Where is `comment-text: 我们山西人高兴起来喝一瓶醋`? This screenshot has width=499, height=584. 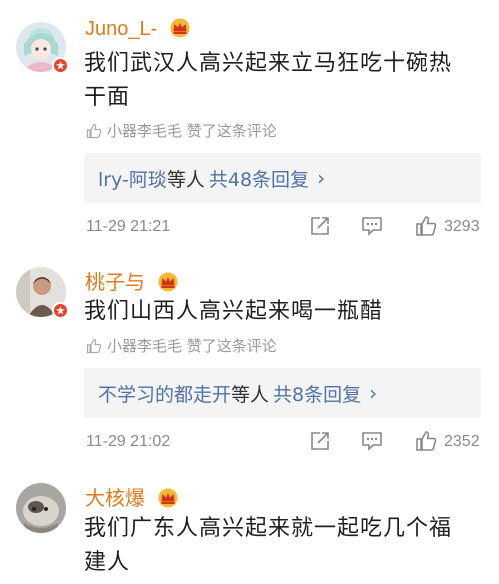 comment-text: 我们山西人高兴起来喝一瓶醋 is located at coordinates (281, 312).